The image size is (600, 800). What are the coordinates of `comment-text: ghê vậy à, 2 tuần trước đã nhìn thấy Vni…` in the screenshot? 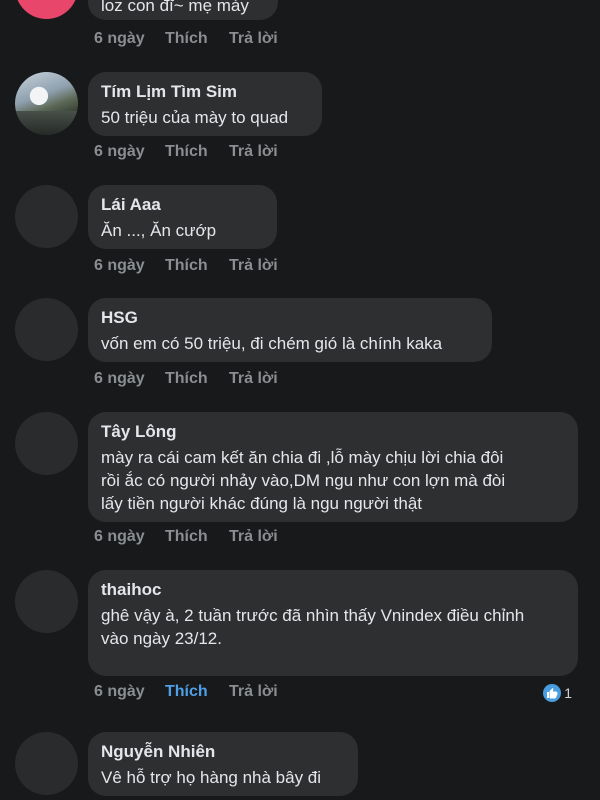 It's located at (332, 627).